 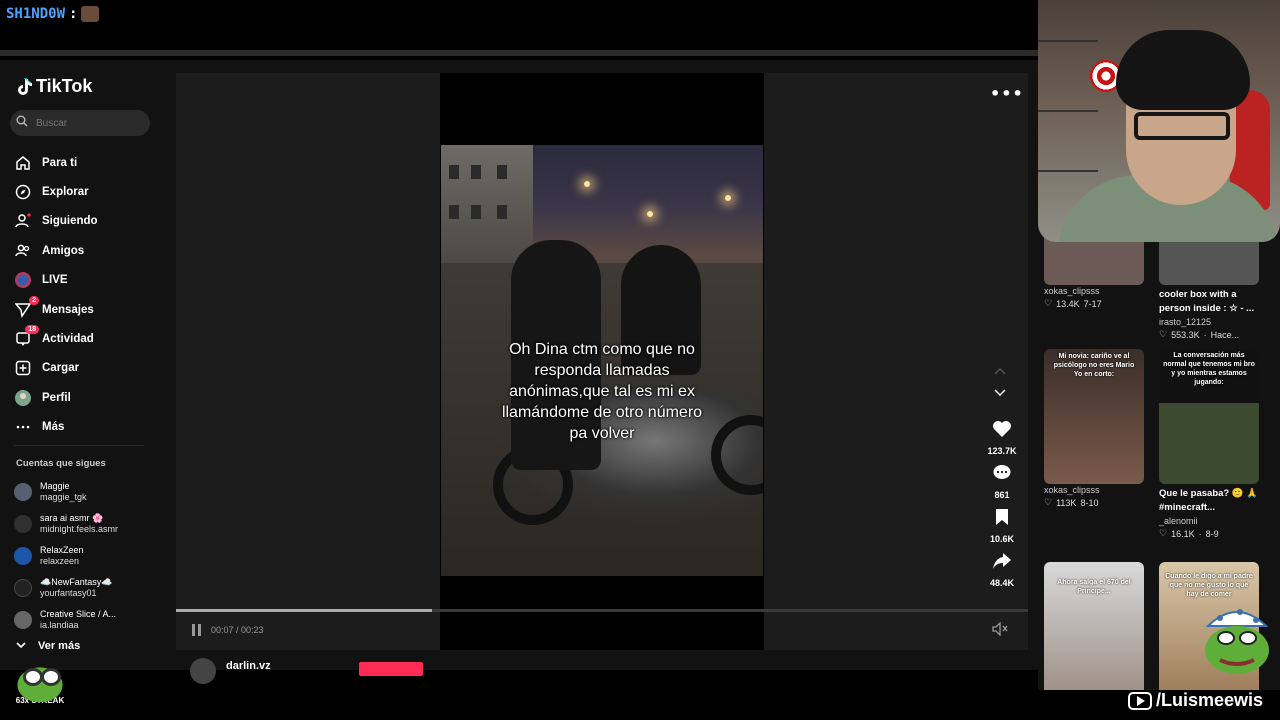 I want to click on streamer-glasses, so click(x=1182, y=126).